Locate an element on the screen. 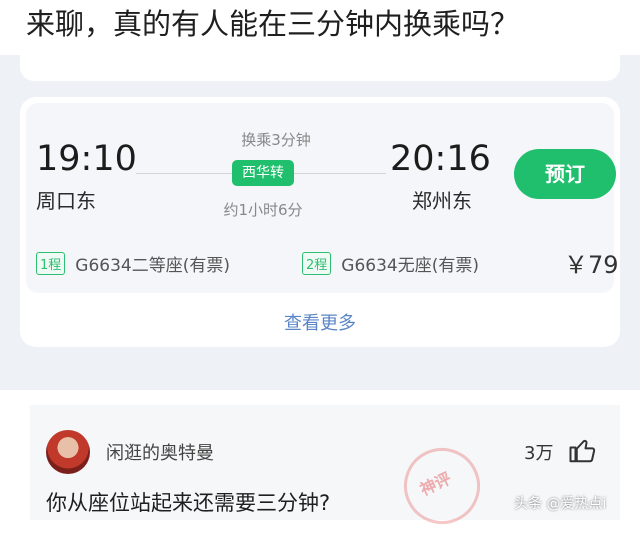  transfer-station-badge: 西华转 is located at coordinates (263, 173).